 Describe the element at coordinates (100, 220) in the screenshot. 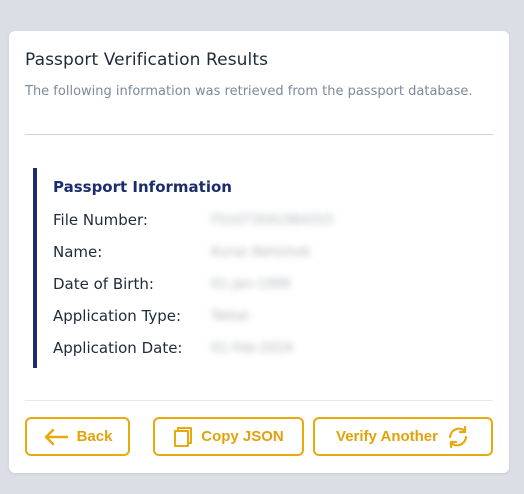

I see `file-number-label: File Number:` at that location.